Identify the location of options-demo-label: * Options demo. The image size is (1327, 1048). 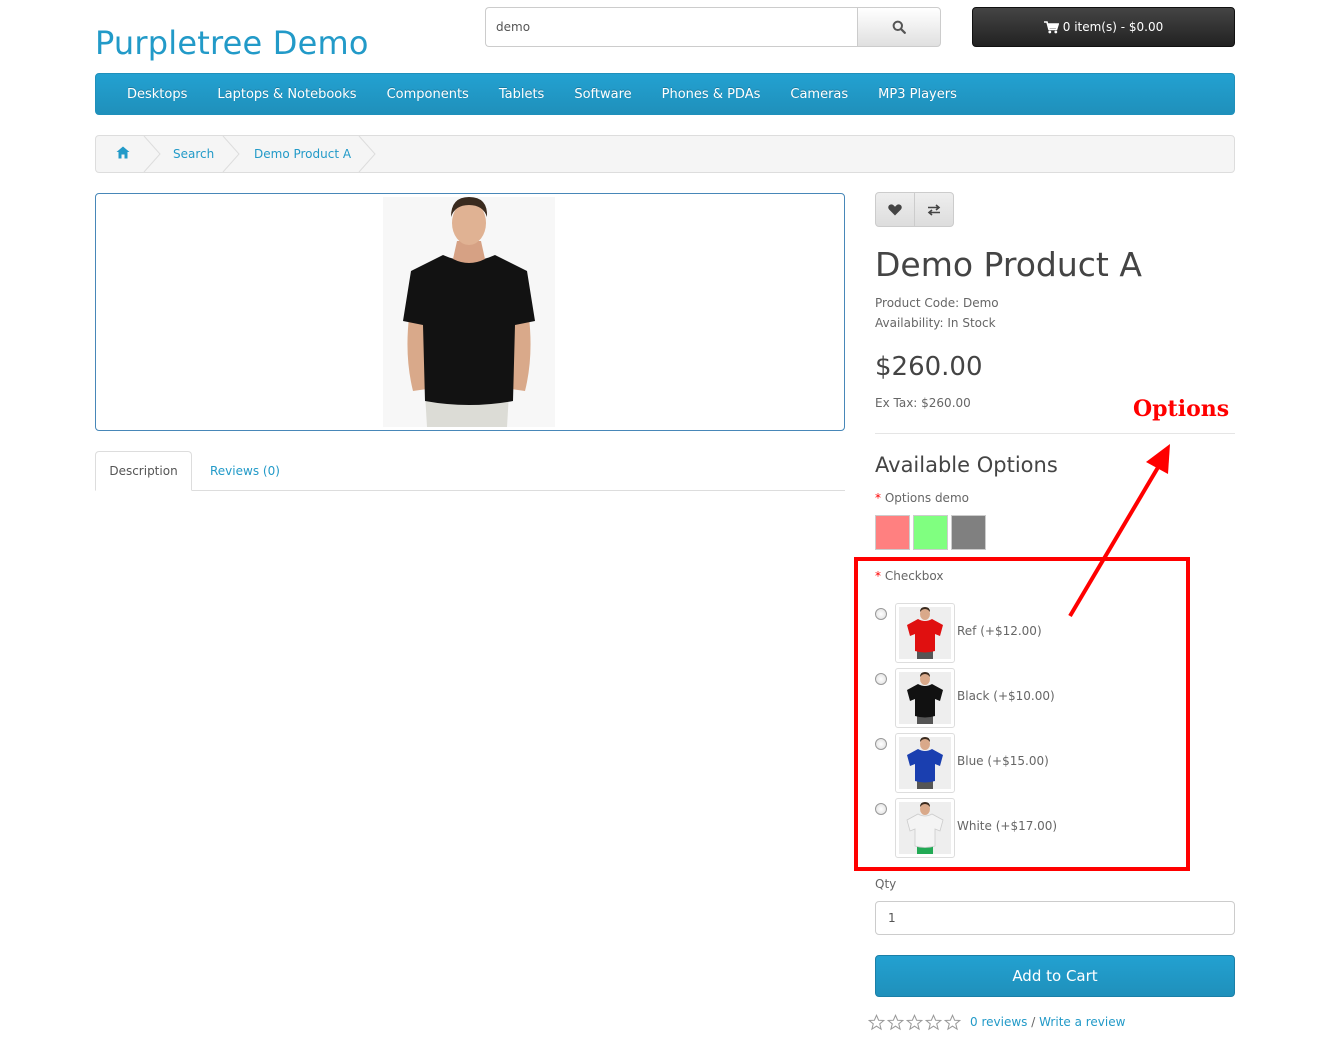
(922, 498).